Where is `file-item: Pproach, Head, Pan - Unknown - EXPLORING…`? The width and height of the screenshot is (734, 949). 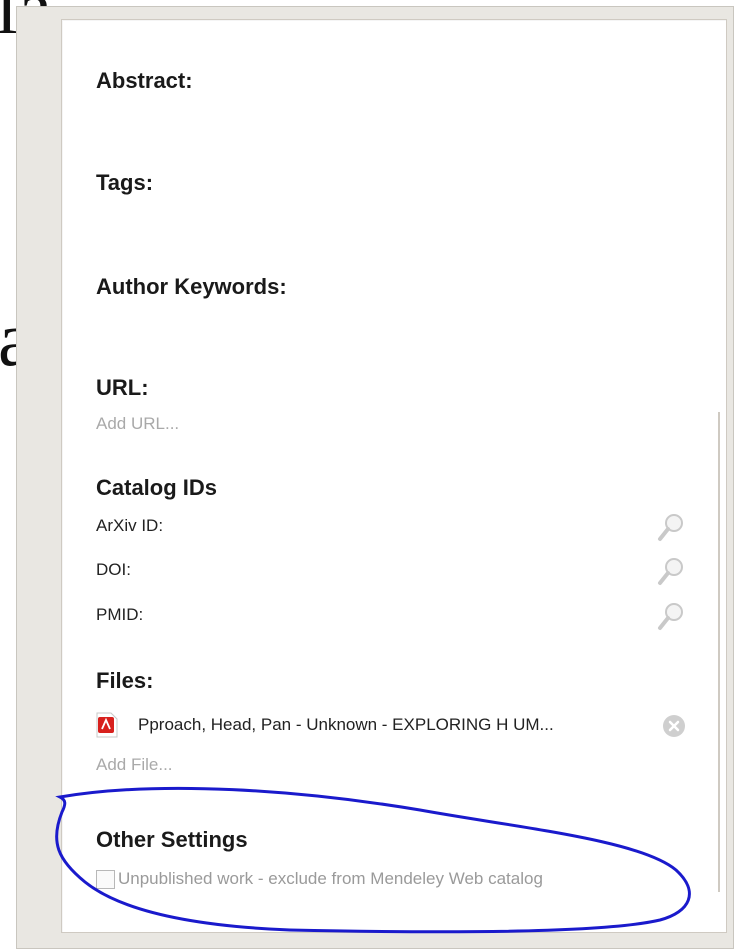 file-item: Pproach, Head, Pan - Unknown - EXPLORING… is located at coordinates (391, 727).